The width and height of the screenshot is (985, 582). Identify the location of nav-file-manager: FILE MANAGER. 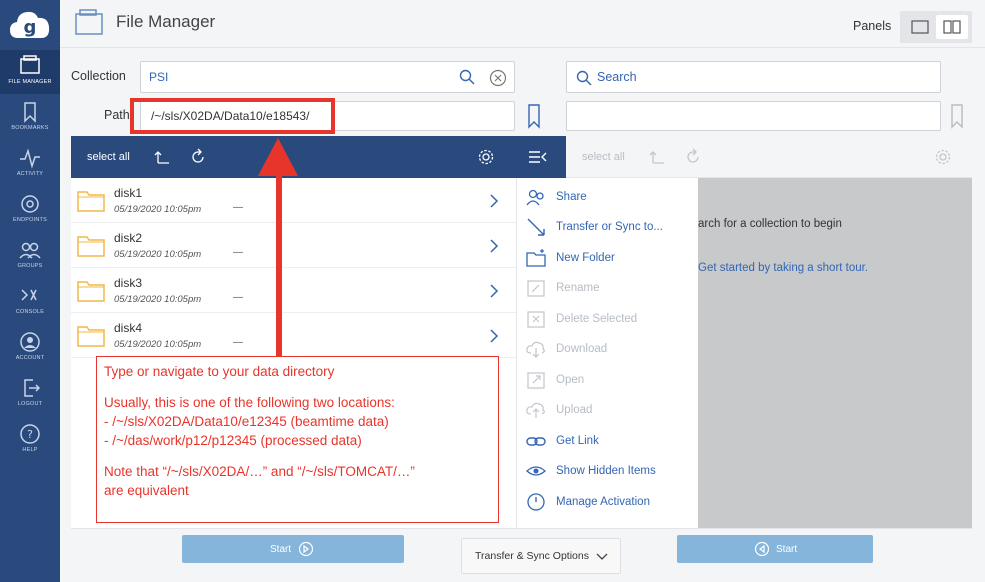
(30, 72).